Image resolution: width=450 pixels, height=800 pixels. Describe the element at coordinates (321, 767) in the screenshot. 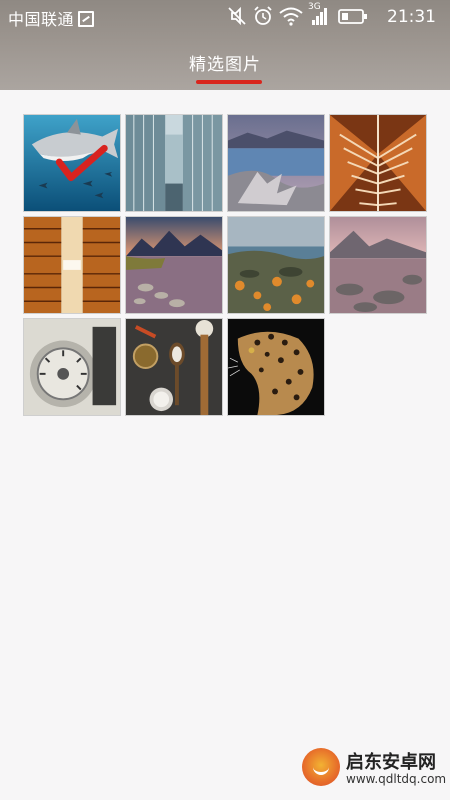

I see `watermark-logo` at that location.